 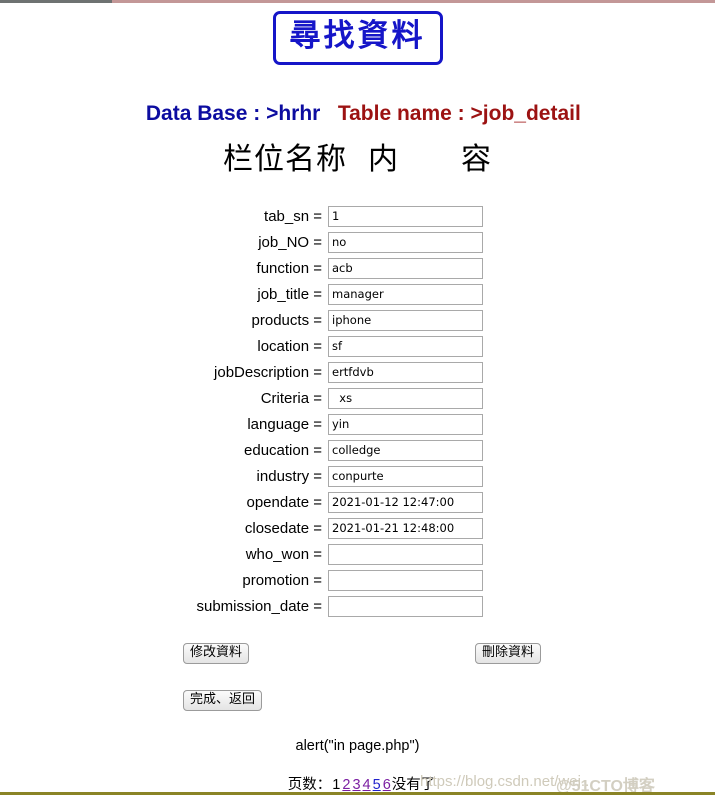 What do you see at coordinates (289, 294) in the screenshot?
I see `field-label-job-title: job_title =` at bounding box center [289, 294].